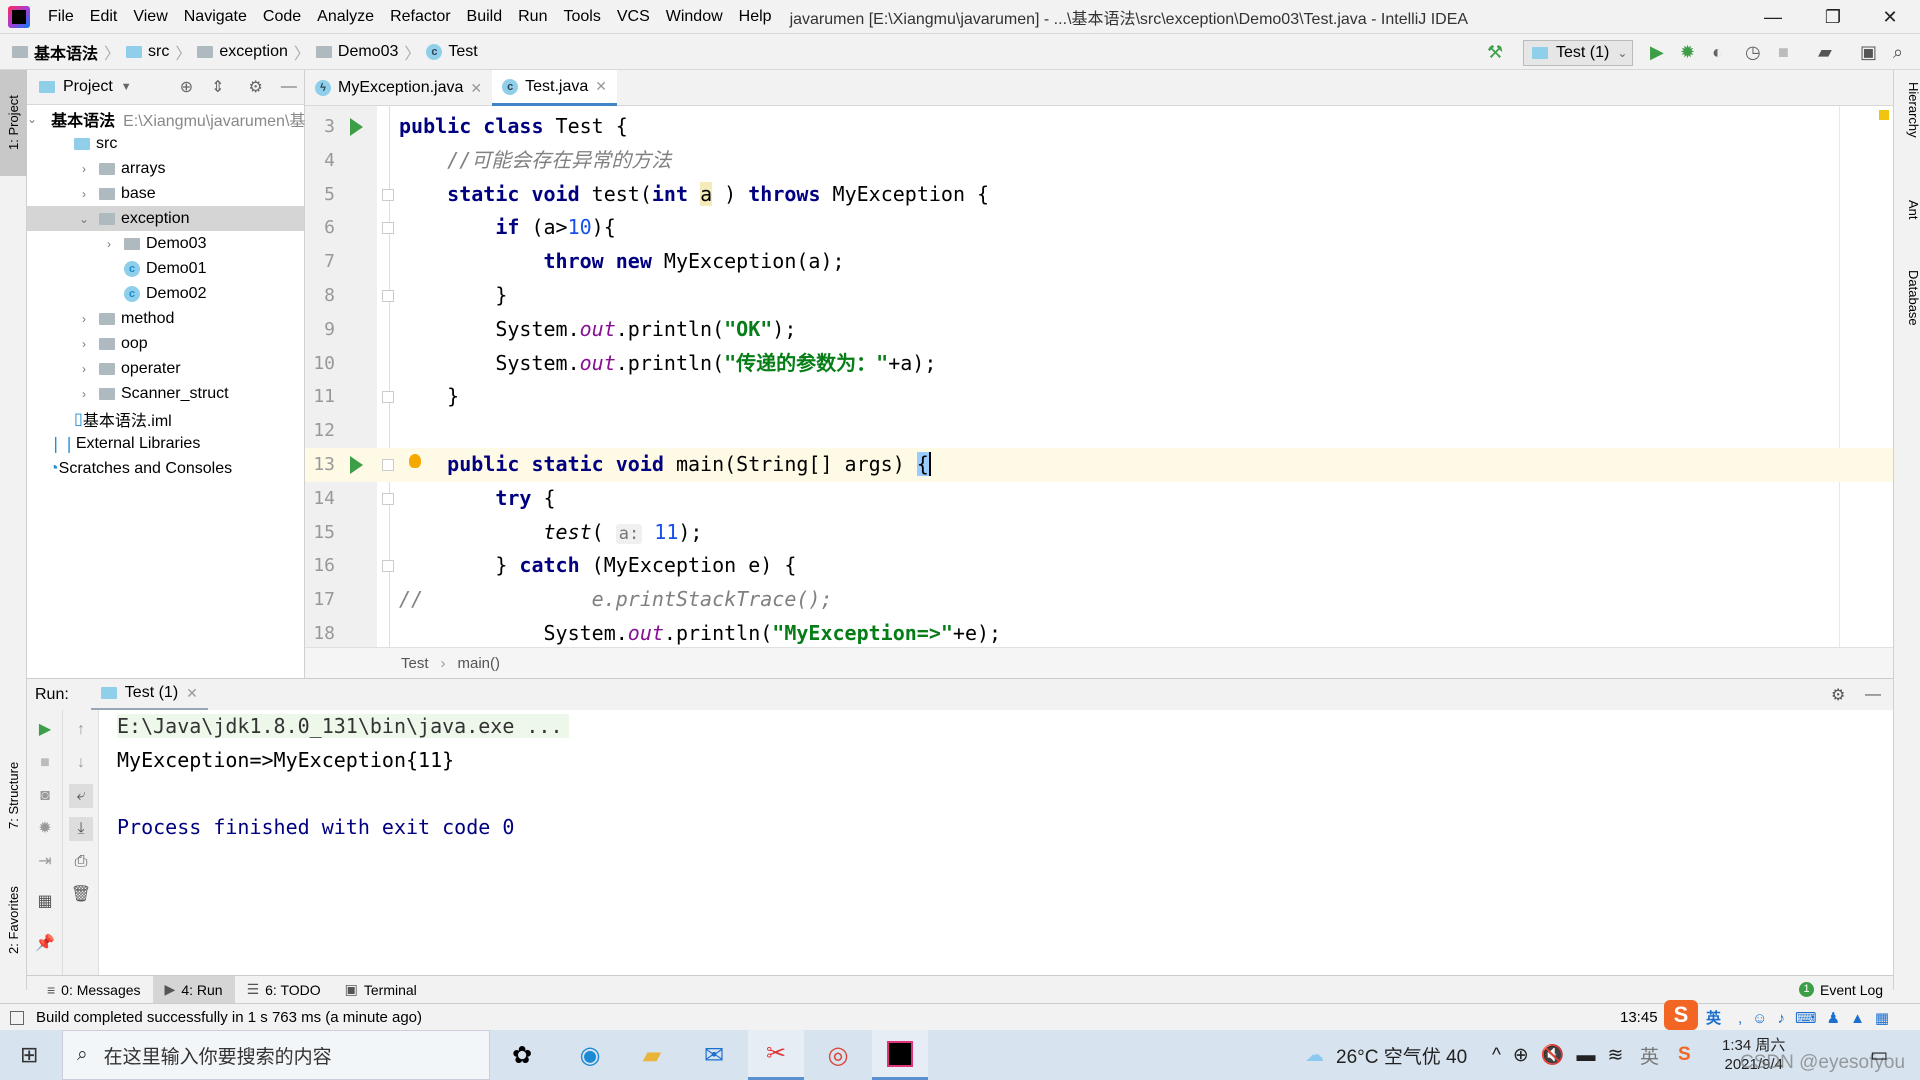 The width and height of the screenshot is (1920, 1080). I want to click on tree-item: › Demo03, so click(165, 243).